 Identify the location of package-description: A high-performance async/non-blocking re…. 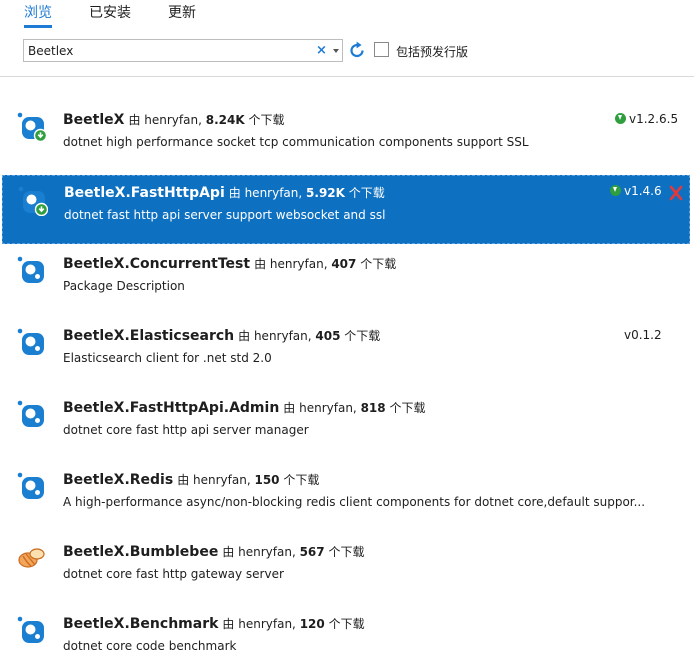
(354, 502).